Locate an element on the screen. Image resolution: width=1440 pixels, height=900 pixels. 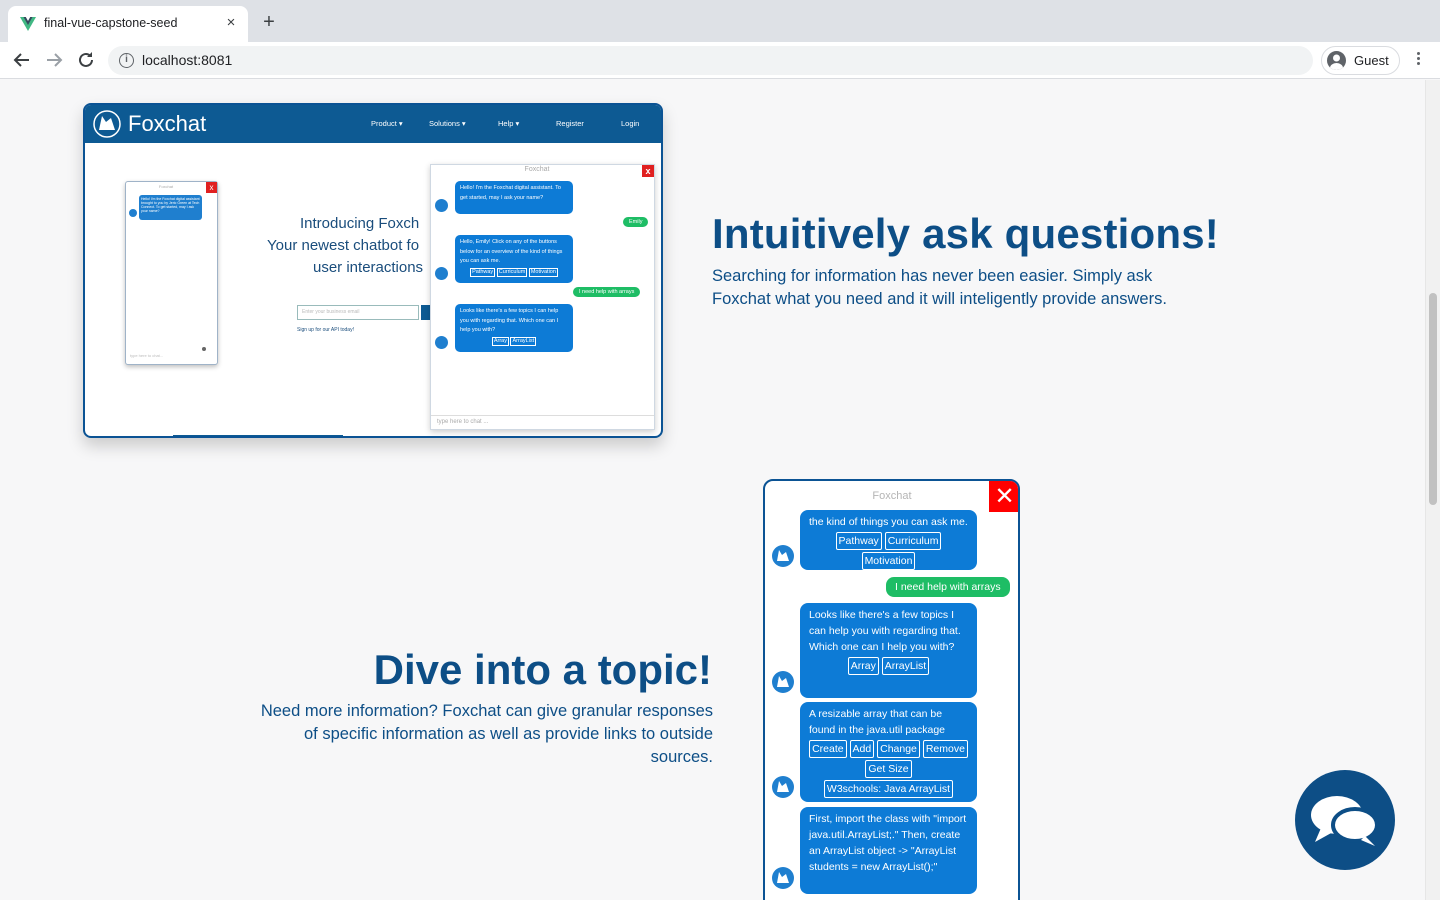
screenshot-bot-bubble-3-chips: Array ArrayList is located at coordinates (514, 341).